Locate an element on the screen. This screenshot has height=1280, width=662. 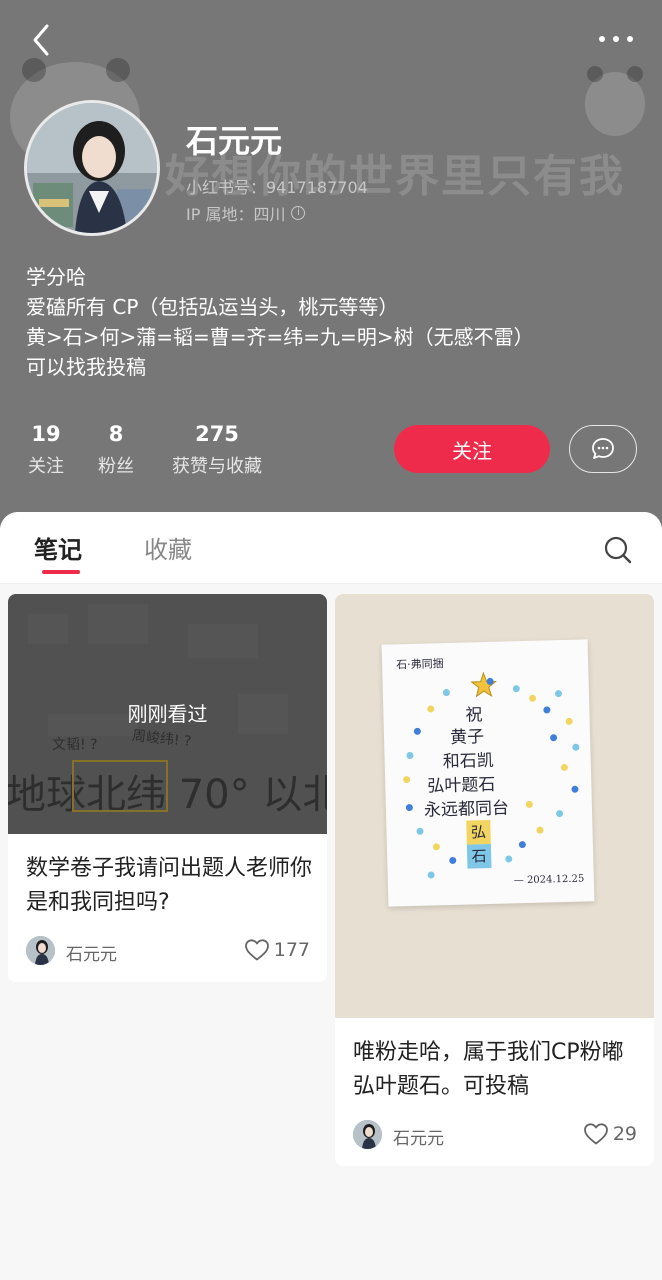
search-icon is located at coordinates (618, 550).